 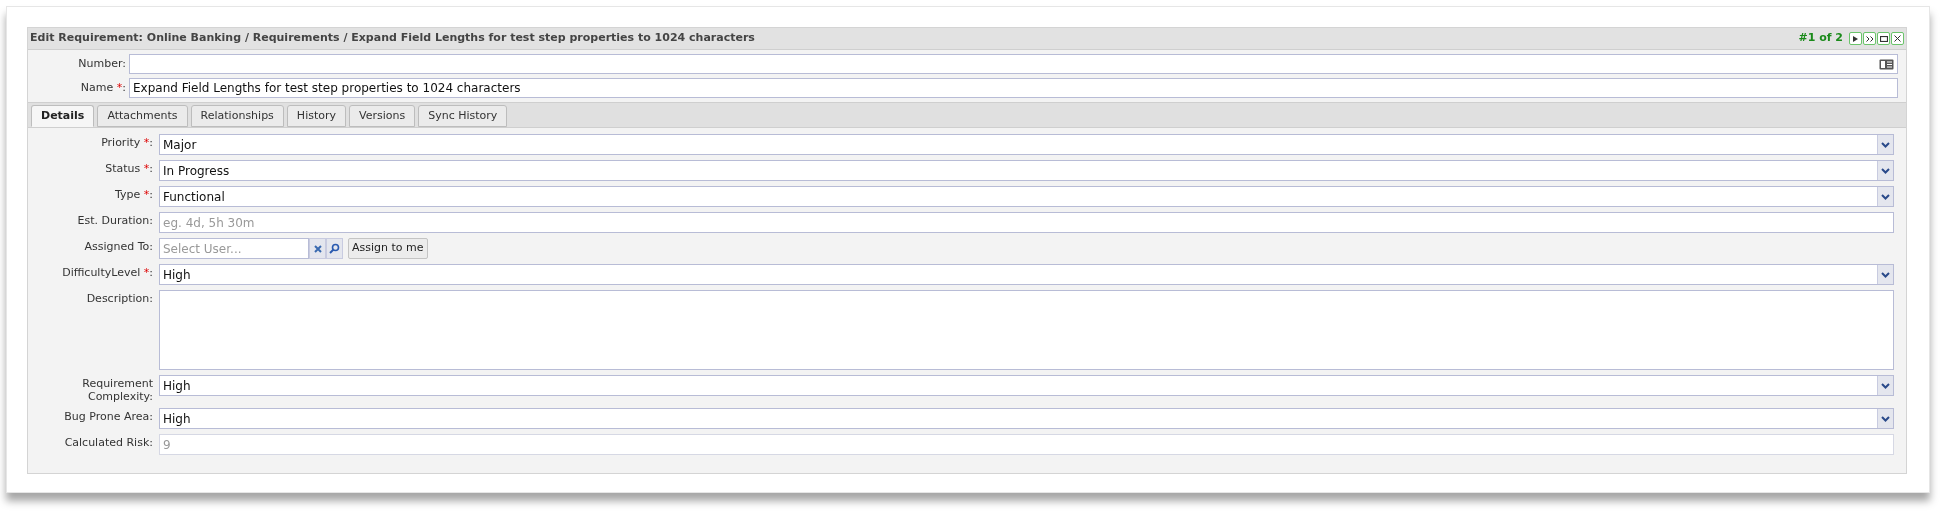 What do you see at coordinates (101, 64) in the screenshot?
I see `field-label: Number:` at bounding box center [101, 64].